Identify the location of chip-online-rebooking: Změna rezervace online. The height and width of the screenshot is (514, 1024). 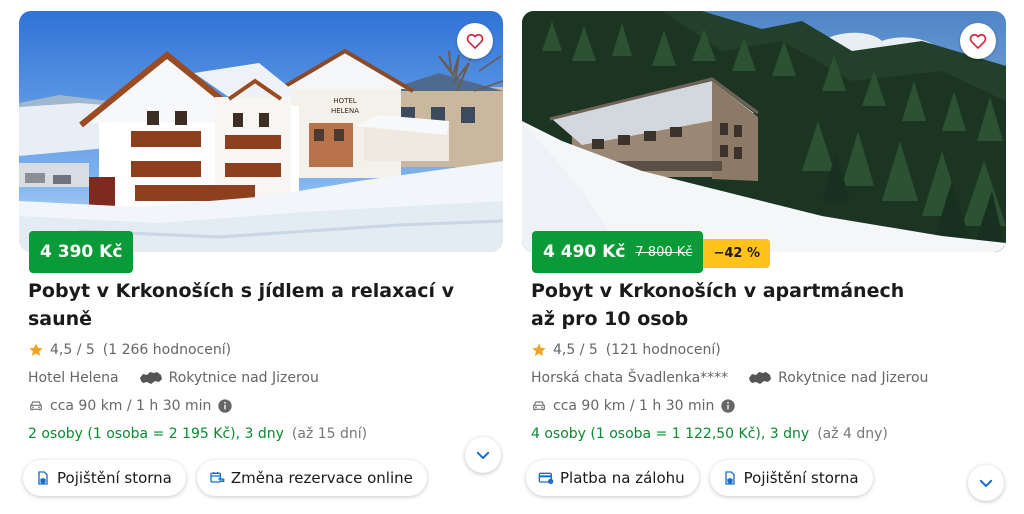
(311, 478).